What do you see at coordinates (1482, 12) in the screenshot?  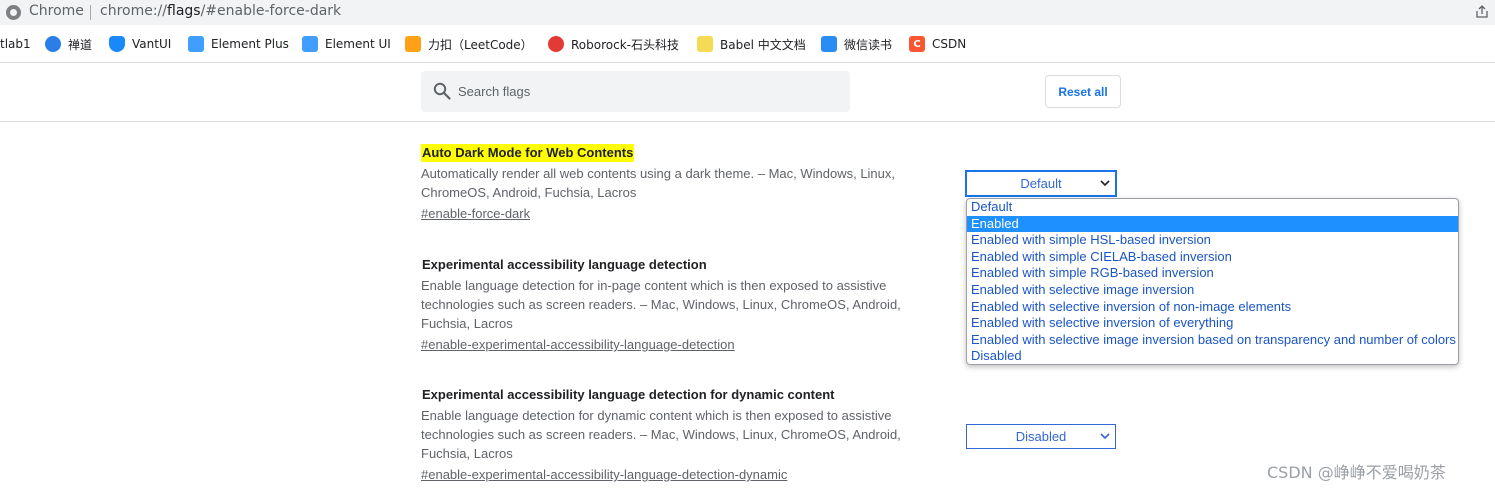 I see `share-icon` at bounding box center [1482, 12].